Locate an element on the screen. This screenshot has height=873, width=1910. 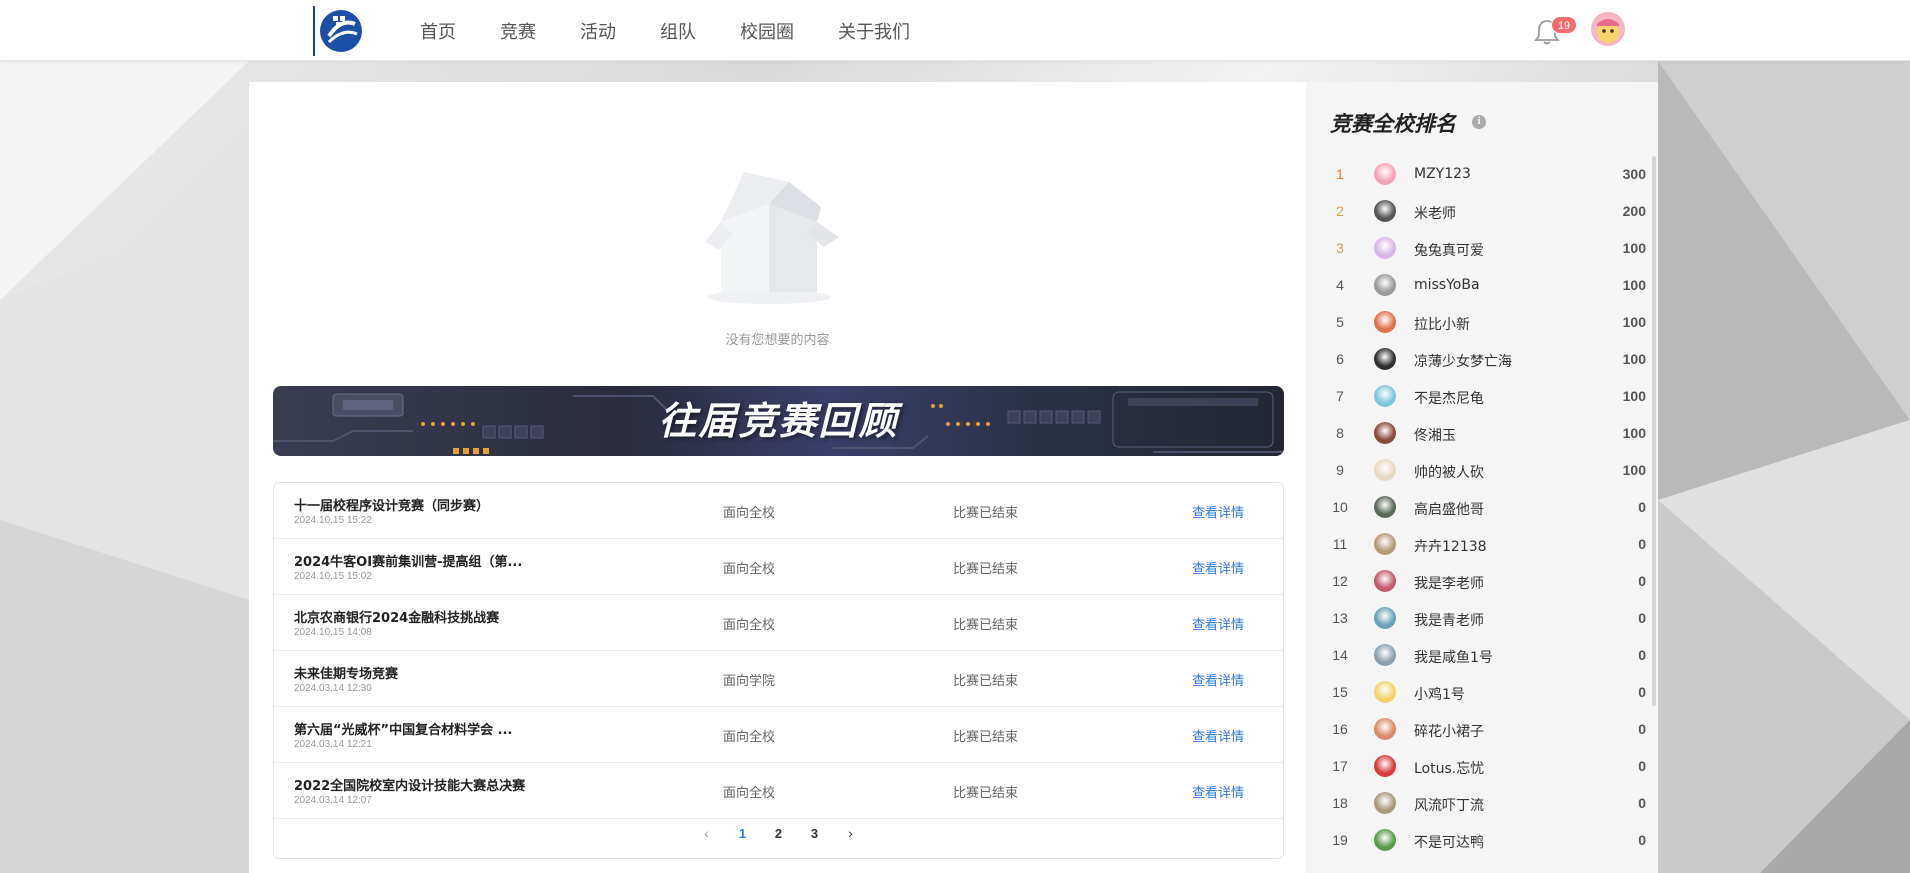
competition-title: 十一届校程序设计竞赛（同步赛） is located at coordinates (444, 504).